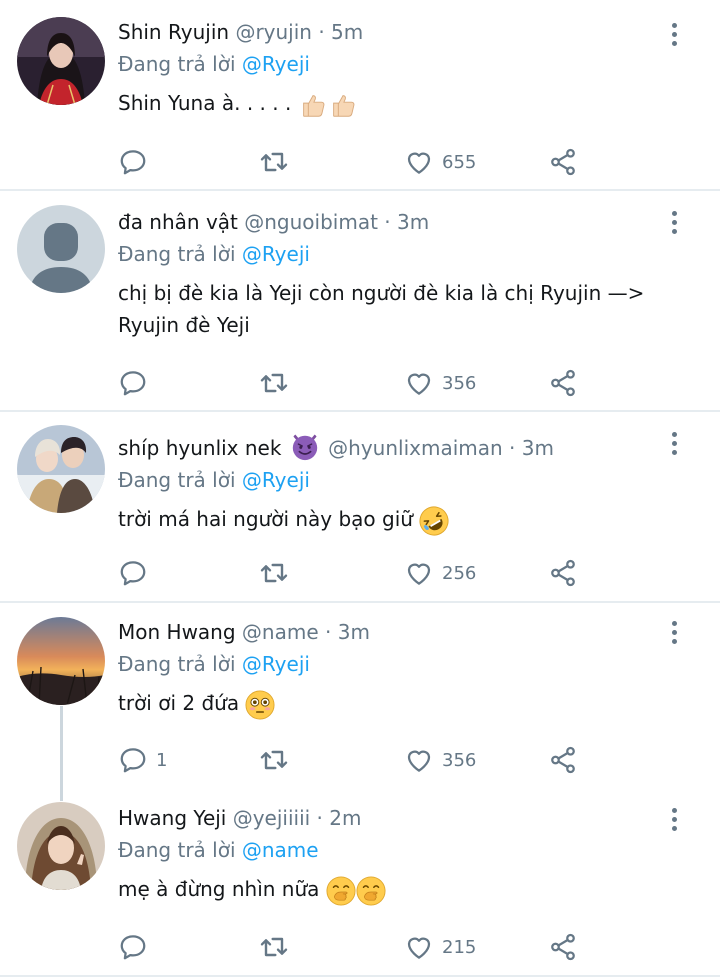  Describe the element at coordinates (440, 947) in the screenshot. I see `like-button: 215` at that location.